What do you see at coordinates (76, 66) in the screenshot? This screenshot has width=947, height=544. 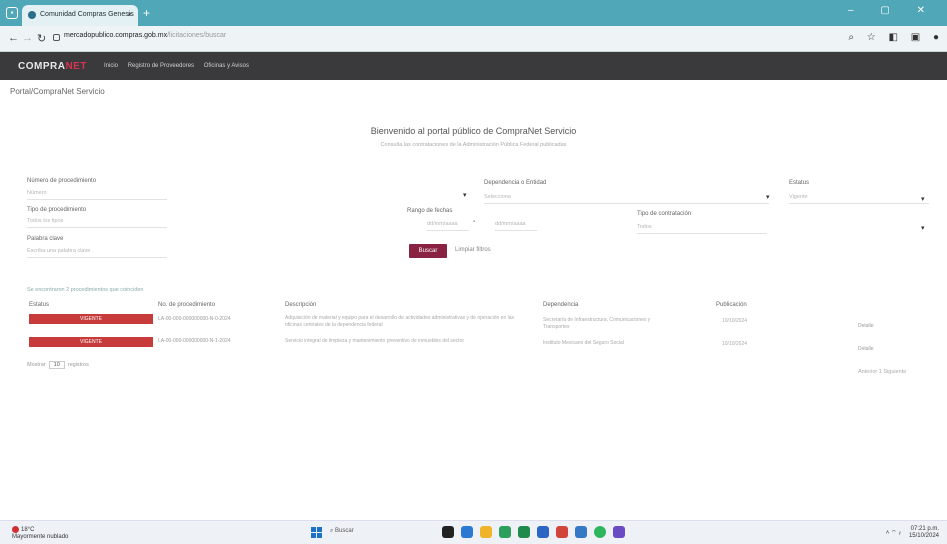 I see `logo-accent: NET` at bounding box center [76, 66].